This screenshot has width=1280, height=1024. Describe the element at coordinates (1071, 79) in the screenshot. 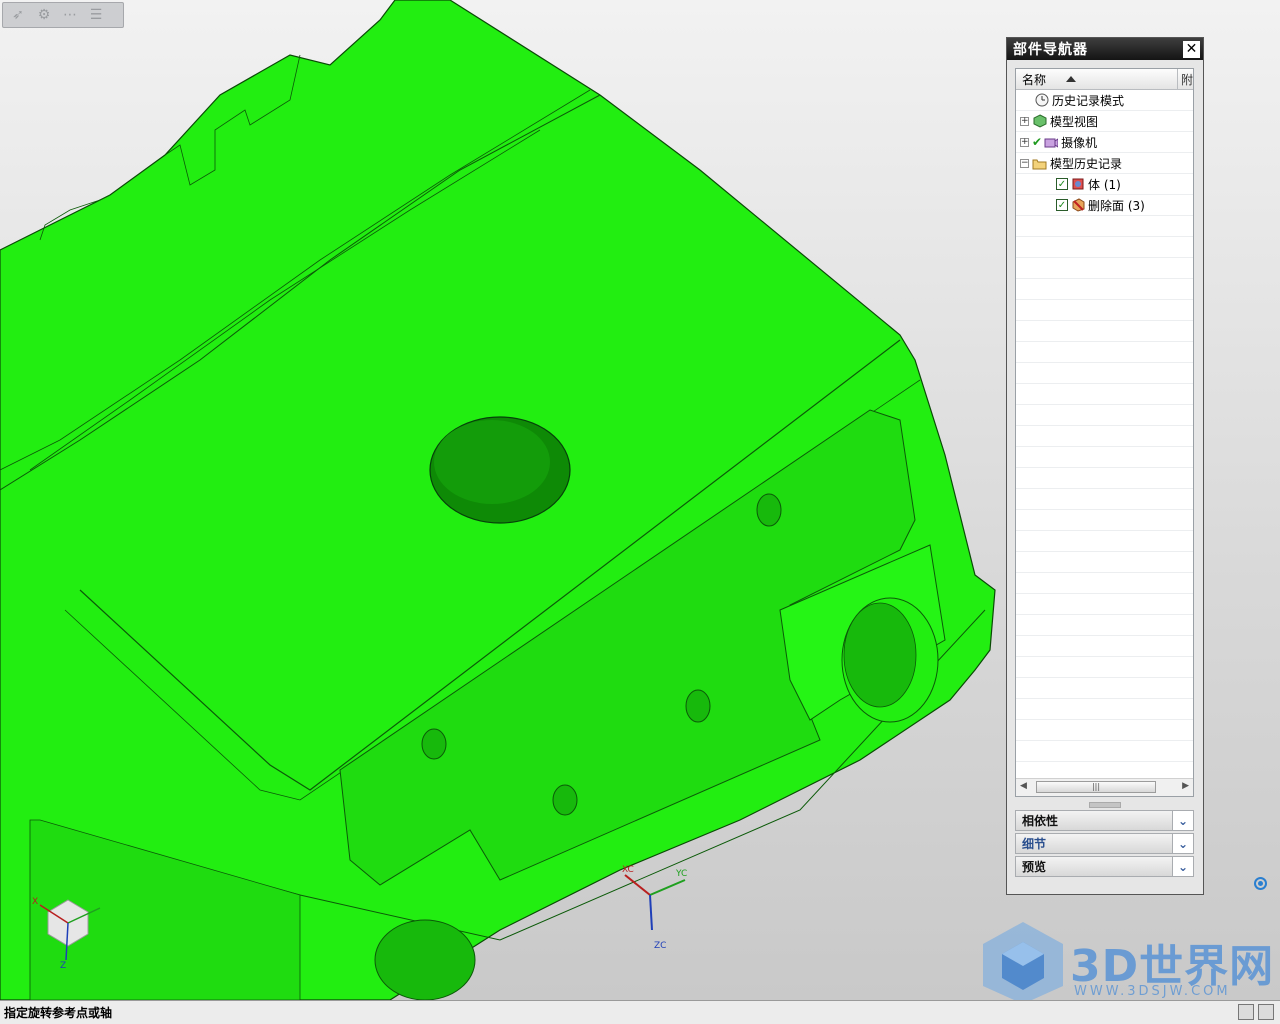

I see `sort-ascending-icon` at that location.